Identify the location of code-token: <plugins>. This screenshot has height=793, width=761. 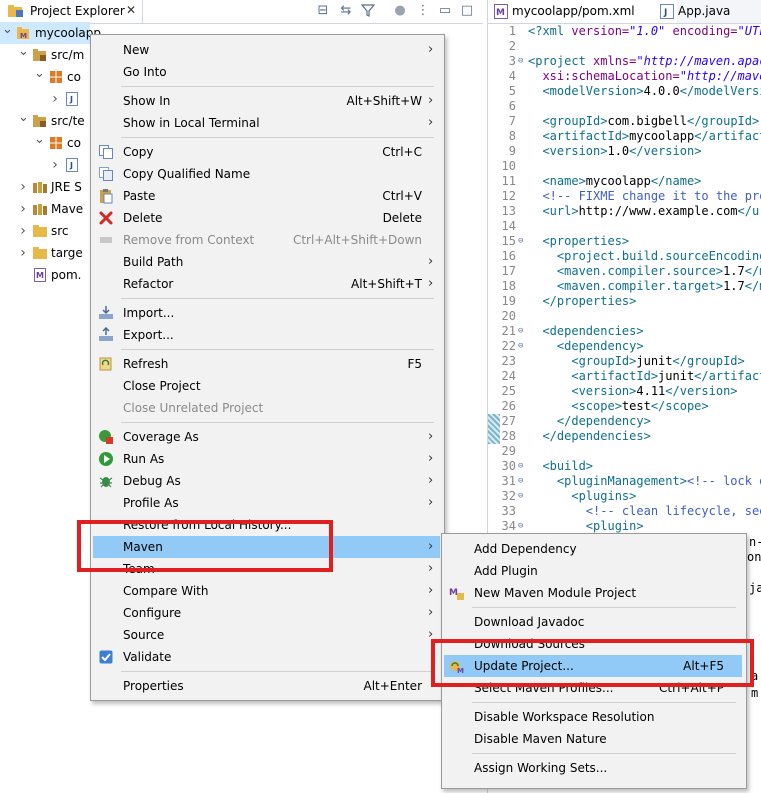
(582, 496).